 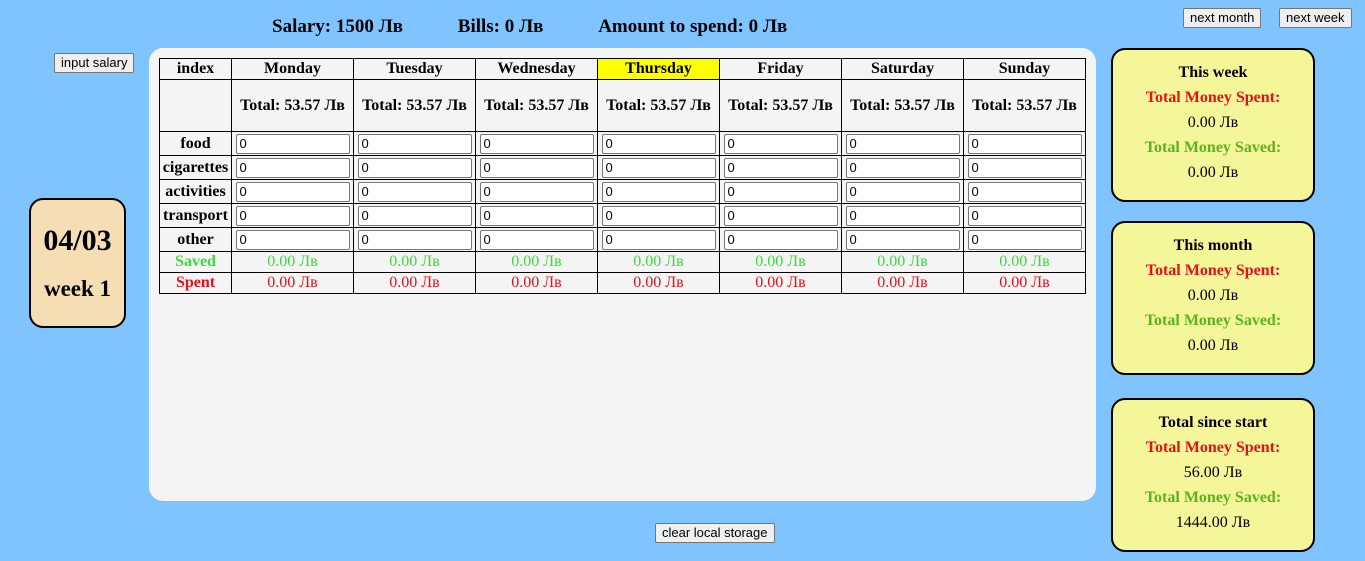 I want to click on cigarettes-thursday-input, so click(x=658, y=167).